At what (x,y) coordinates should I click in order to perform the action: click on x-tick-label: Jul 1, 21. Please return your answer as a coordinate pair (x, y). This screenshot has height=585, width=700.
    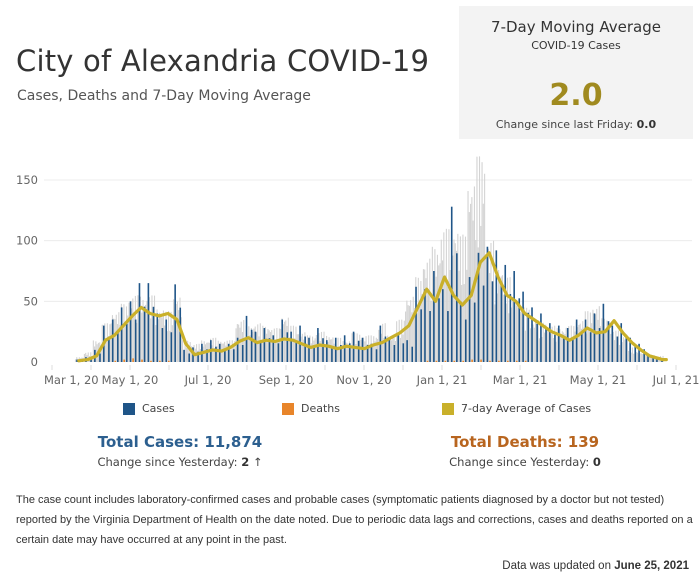
    Looking at the image, I should click on (676, 380).